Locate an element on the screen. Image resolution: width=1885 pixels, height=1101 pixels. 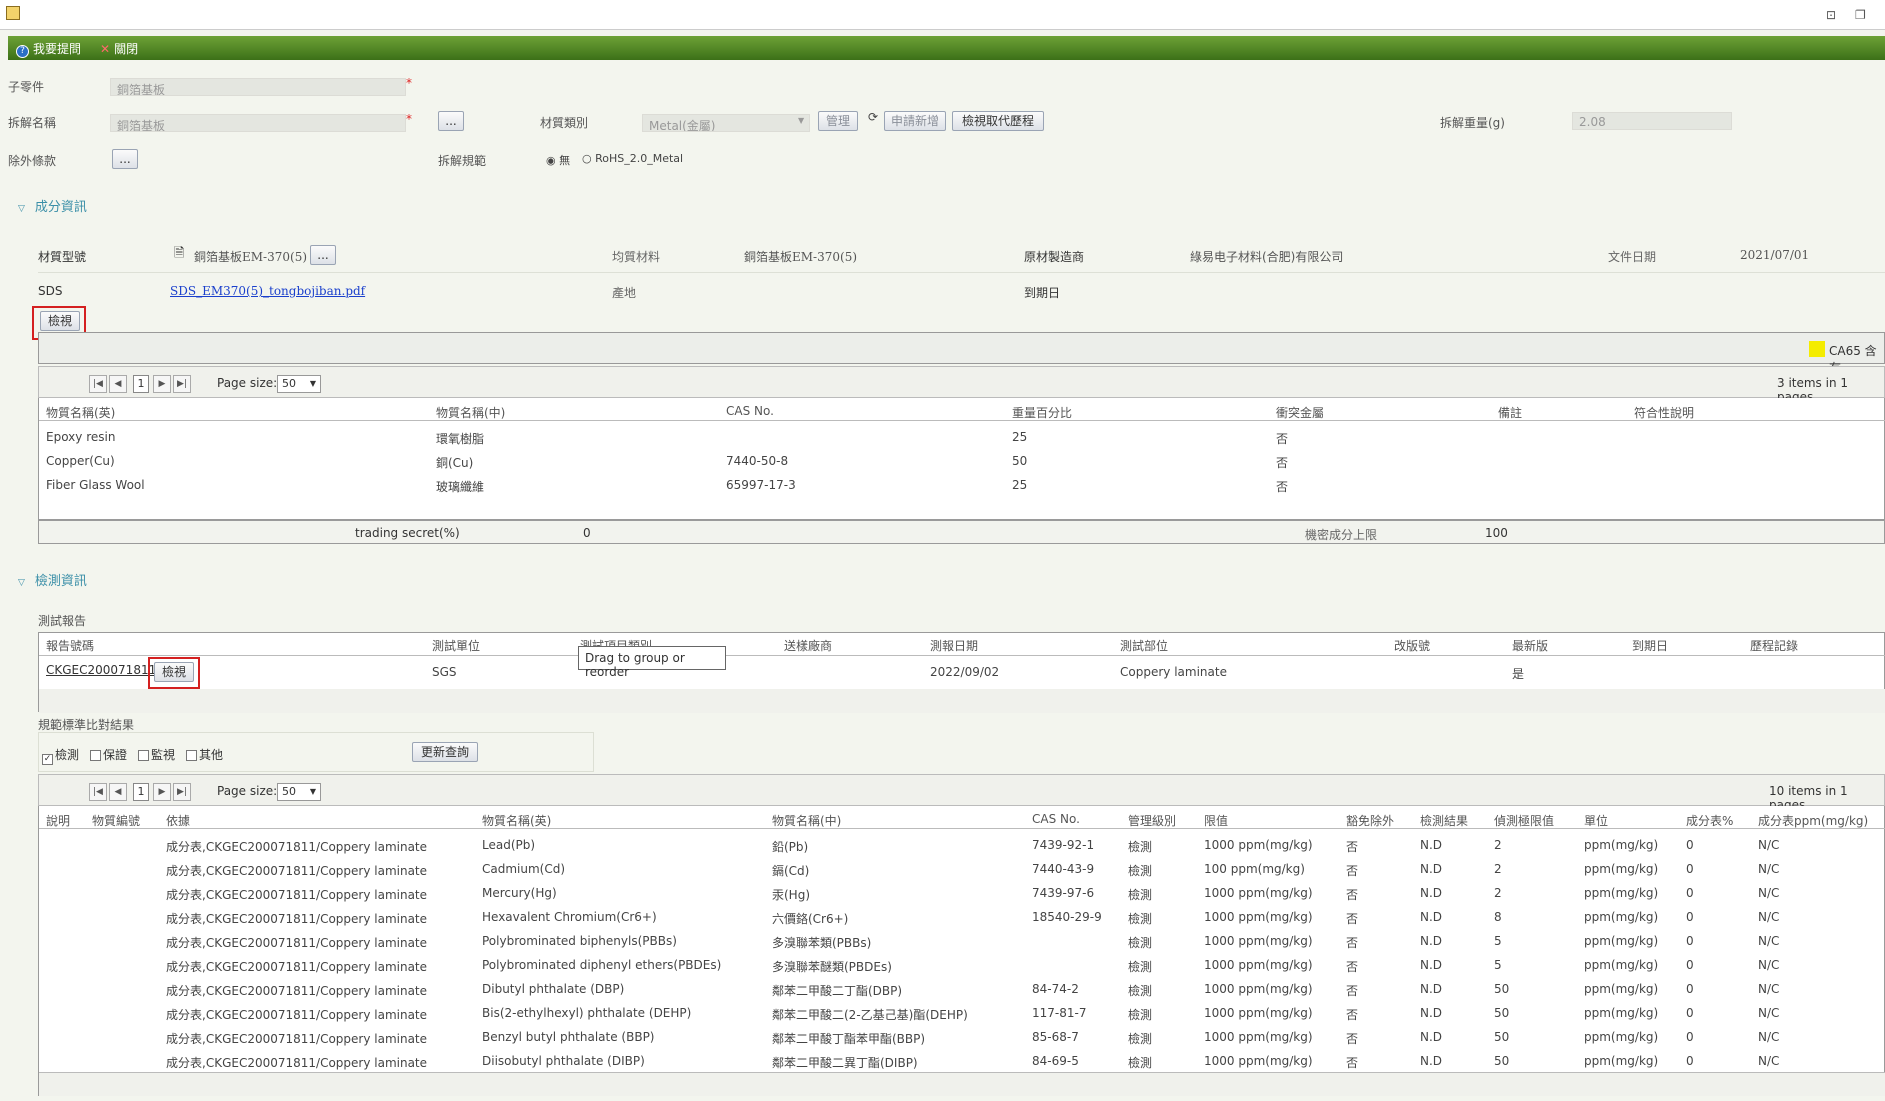
col-header: 測報日期 is located at coordinates (954, 645).